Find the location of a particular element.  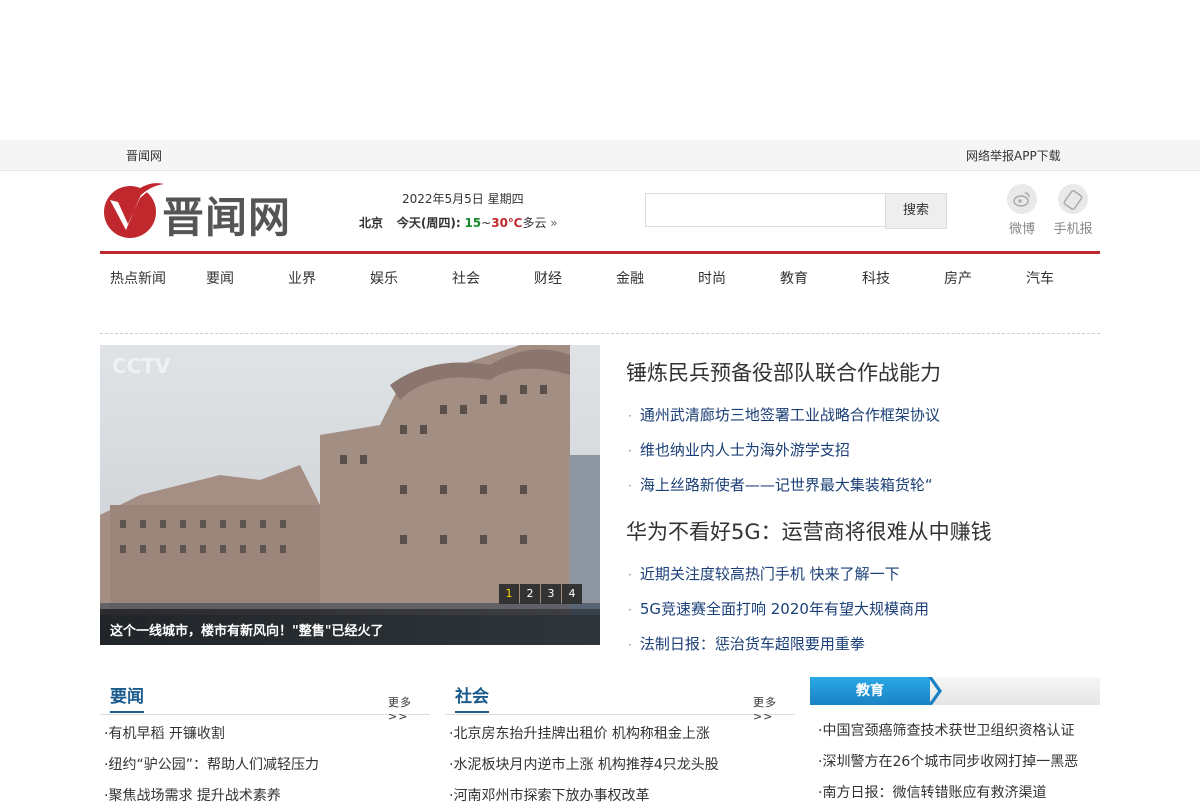

list-item-text: 纽约“驴公园”：帮助人们减轻压力 is located at coordinates (213, 765).